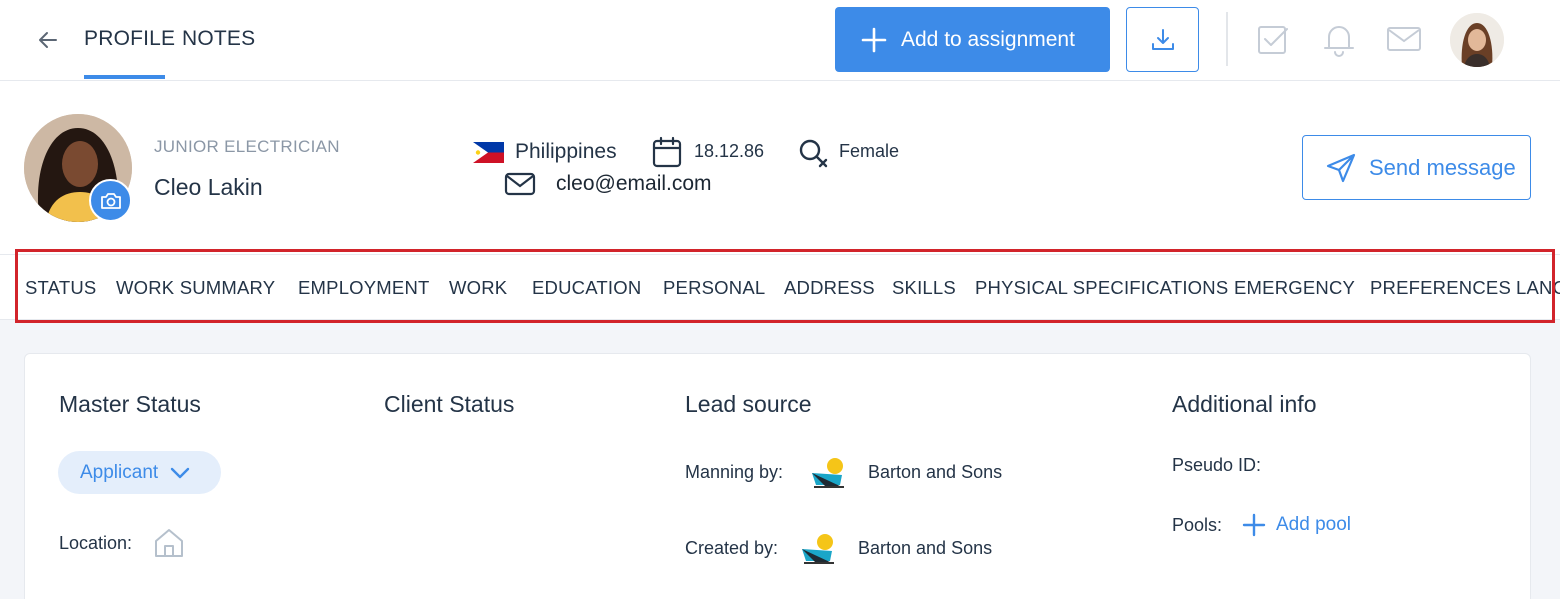 This screenshot has width=1560, height=599. I want to click on manning-by-value: Barton and Sons, so click(935, 472).